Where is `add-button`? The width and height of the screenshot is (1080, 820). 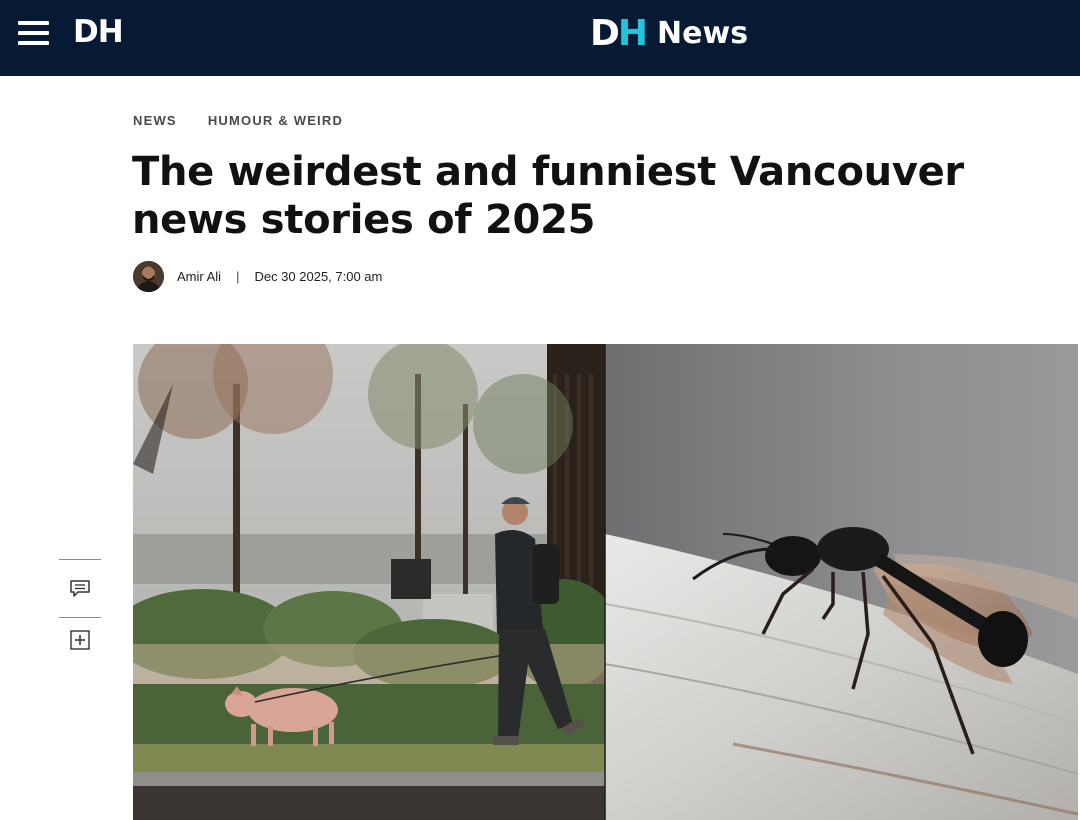 add-button is located at coordinates (80, 640).